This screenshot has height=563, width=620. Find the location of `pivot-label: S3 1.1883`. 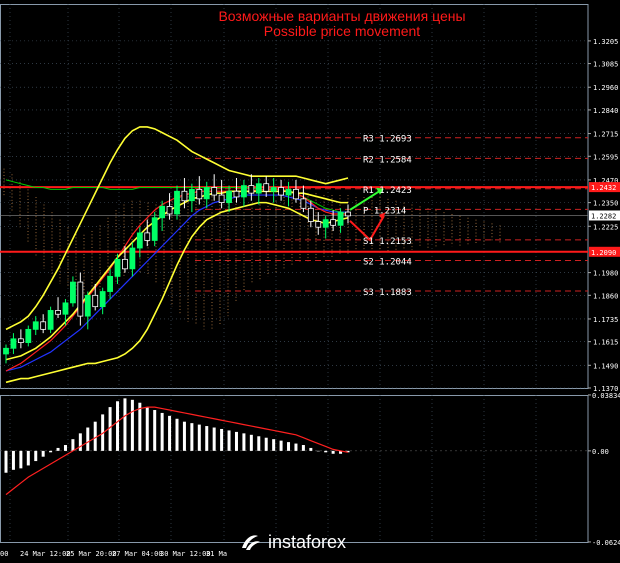

pivot-label: S3 1.1883 is located at coordinates (387, 293).